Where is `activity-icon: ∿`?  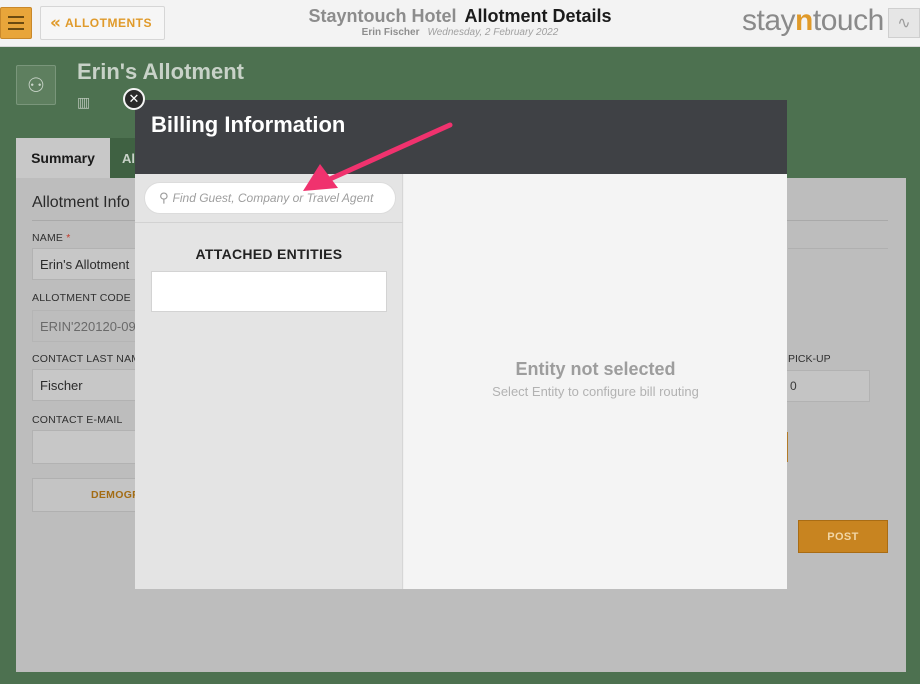 activity-icon: ∿ is located at coordinates (904, 23).